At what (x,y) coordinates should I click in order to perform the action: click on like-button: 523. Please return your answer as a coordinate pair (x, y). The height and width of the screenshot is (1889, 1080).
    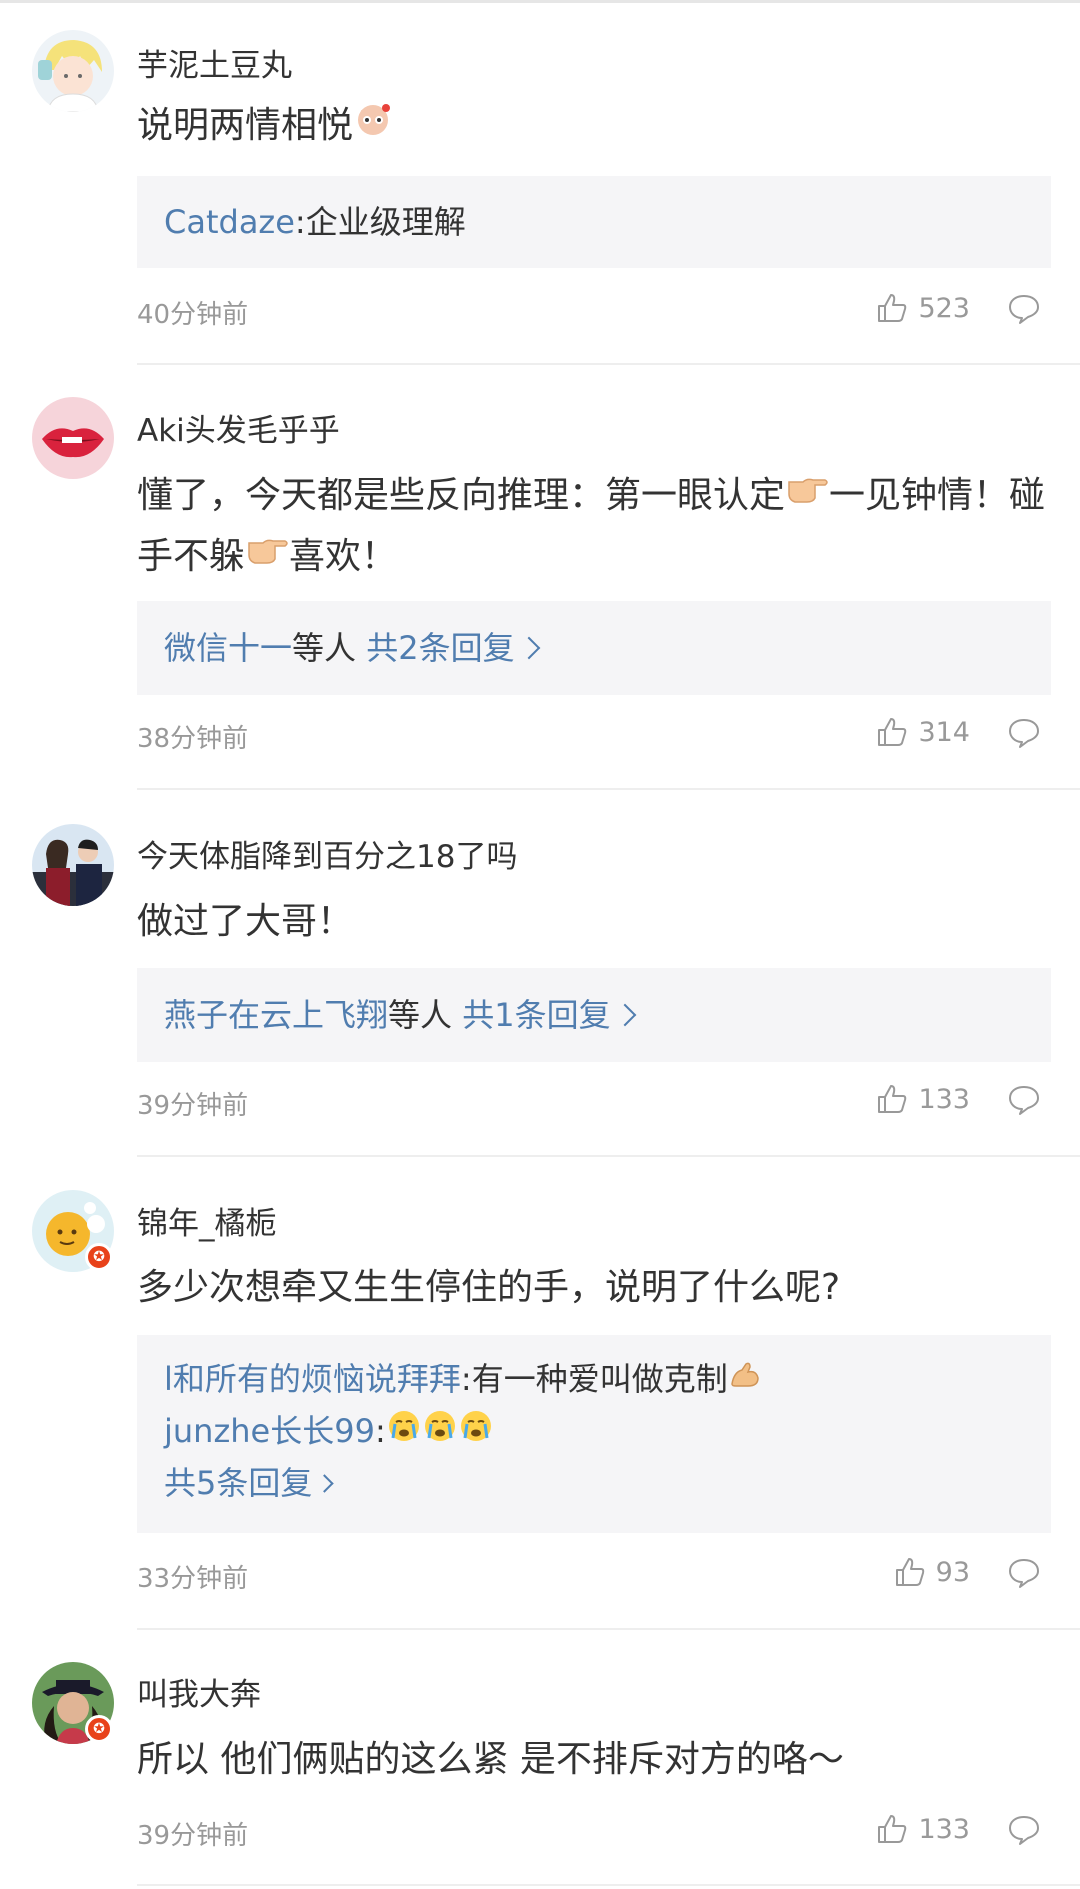
    Looking at the image, I should click on (923, 308).